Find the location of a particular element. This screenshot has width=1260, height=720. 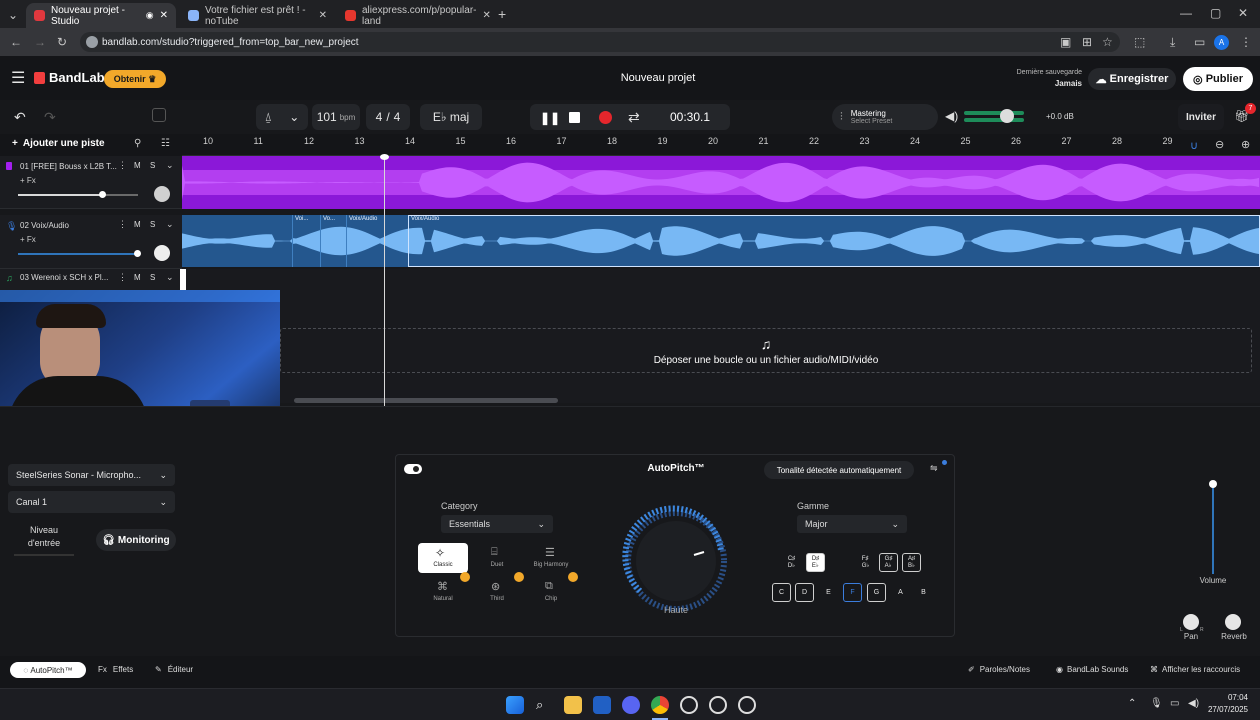

bookmark-star-icon: ☆ is located at coordinates (1107, 42).